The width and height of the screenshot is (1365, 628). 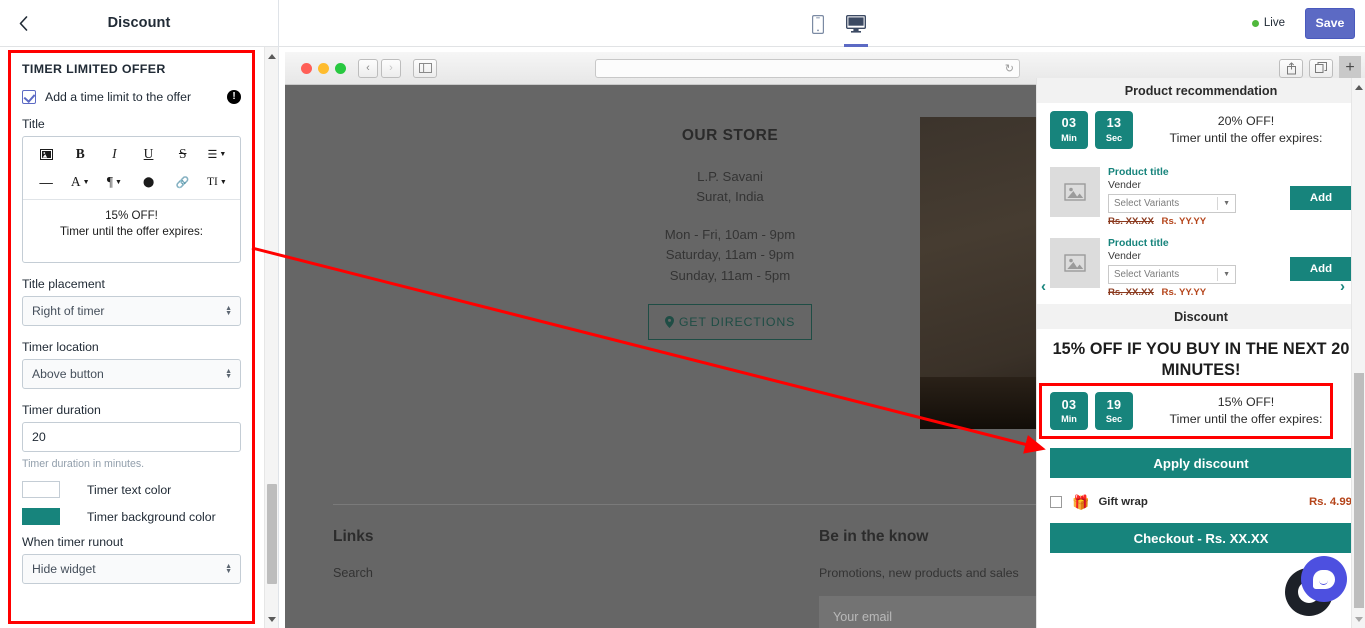 I want to click on image-icon, so click(x=46, y=154).